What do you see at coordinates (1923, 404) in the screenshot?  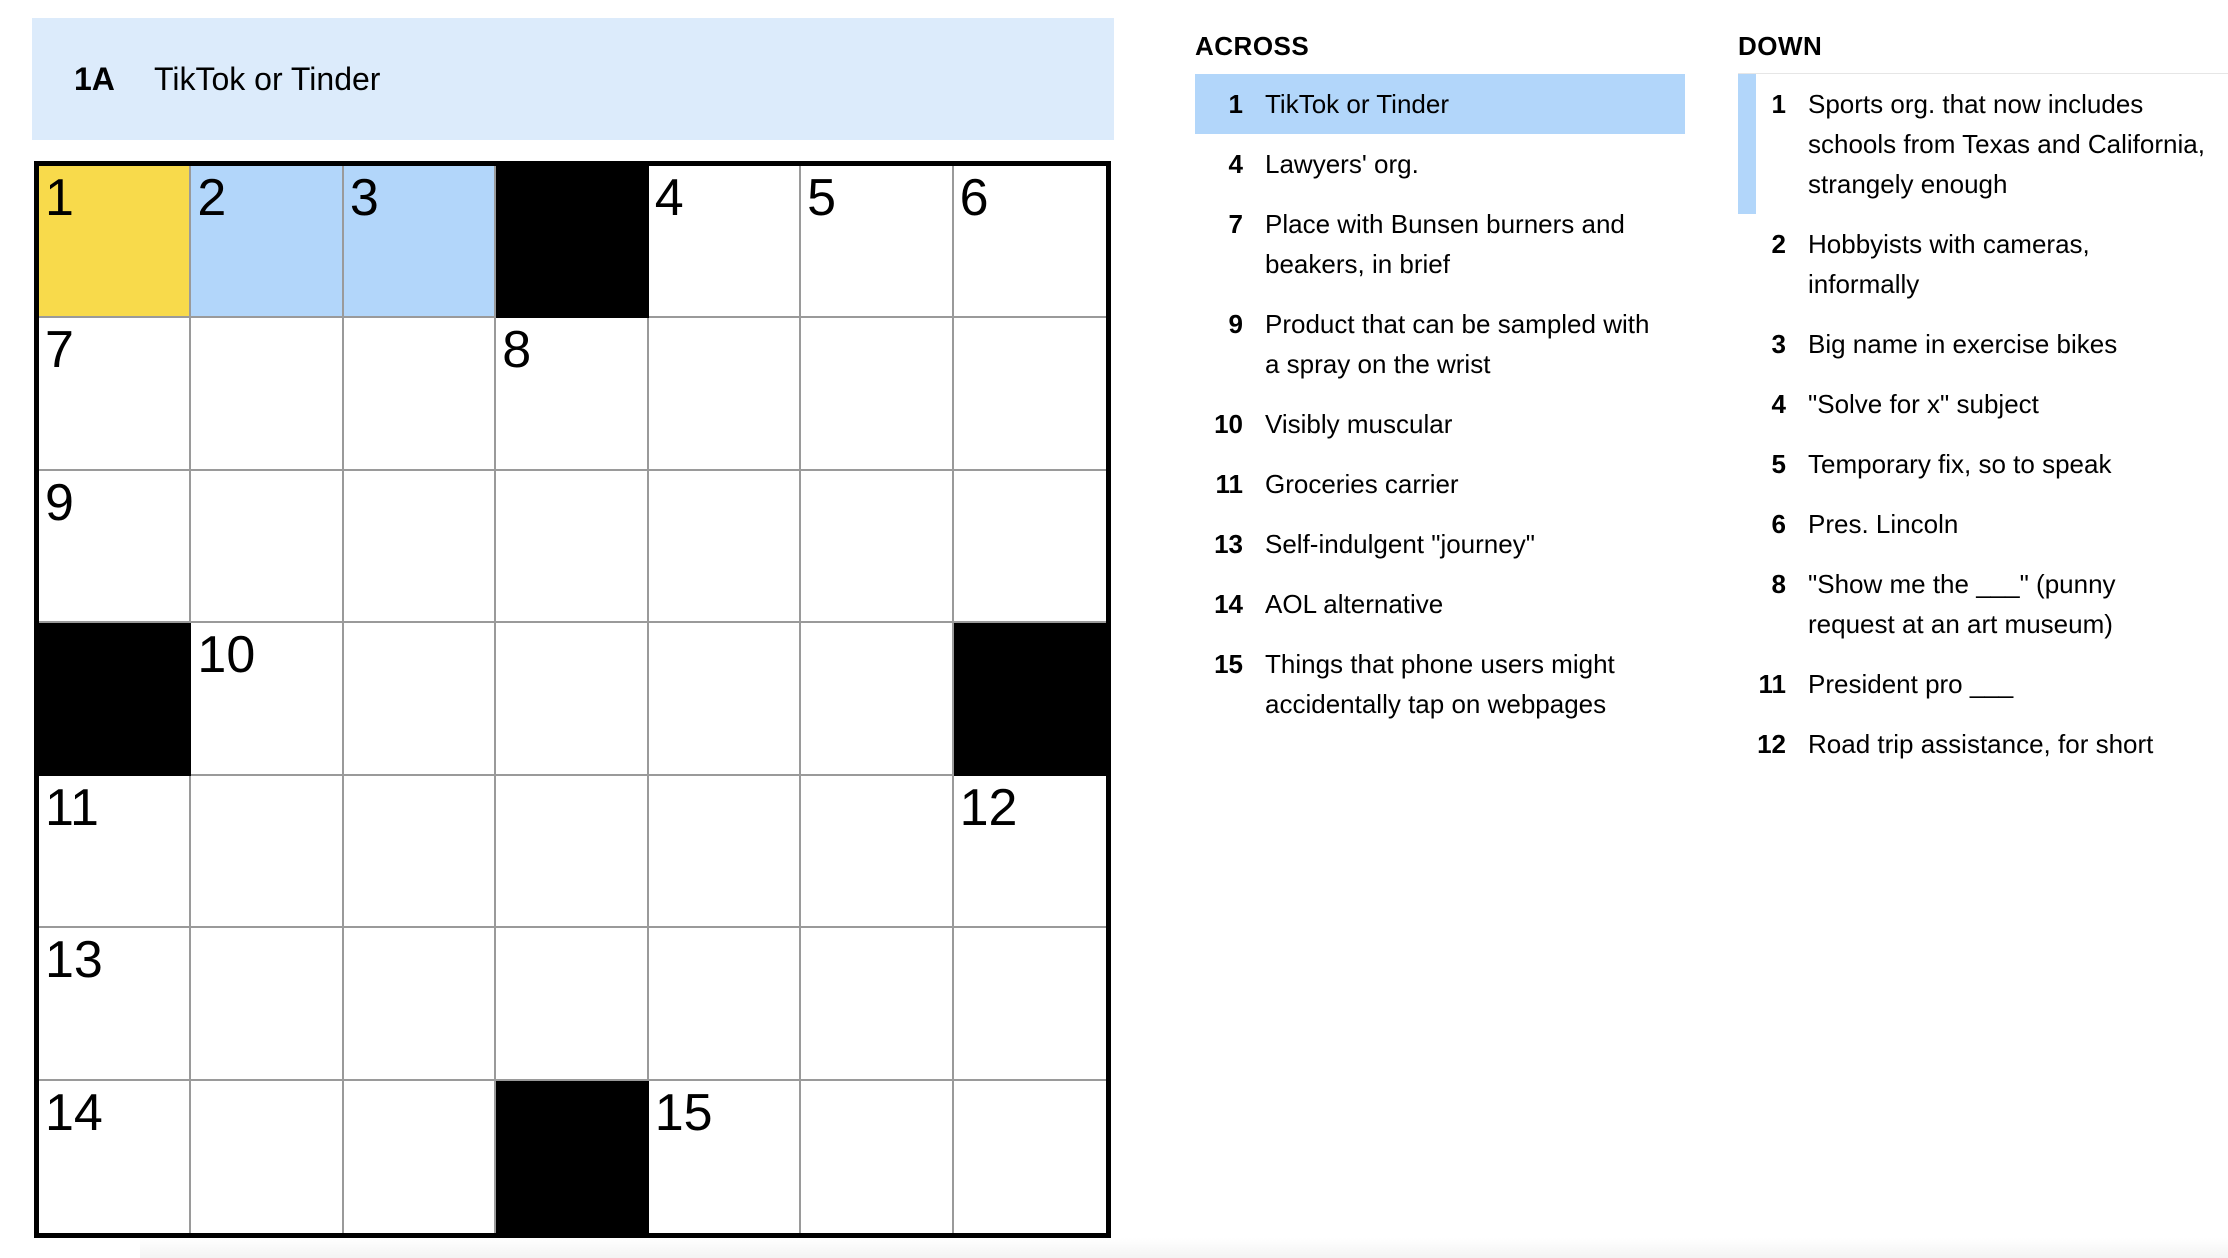 I see `clue-text: "Solve for x" subject` at bounding box center [1923, 404].